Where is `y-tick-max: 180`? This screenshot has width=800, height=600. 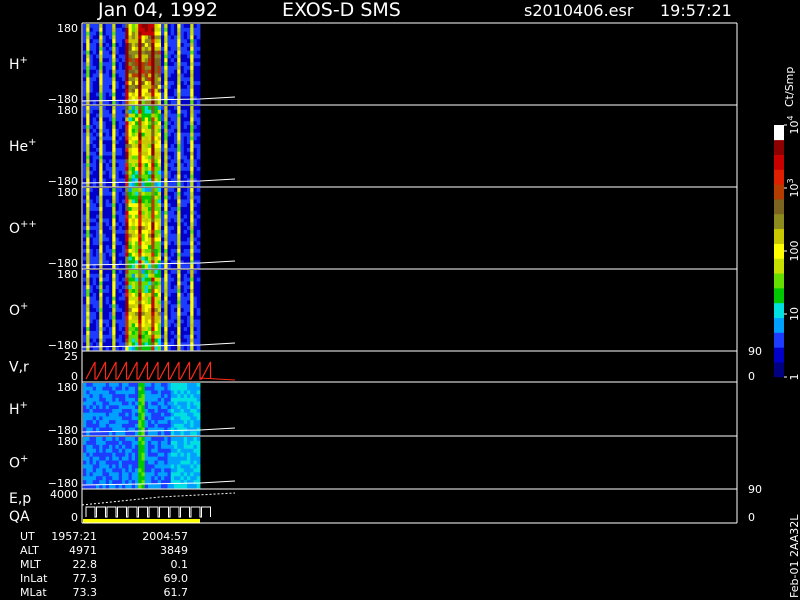 y-tick-max: 180 is located at coordinates (67, 441).